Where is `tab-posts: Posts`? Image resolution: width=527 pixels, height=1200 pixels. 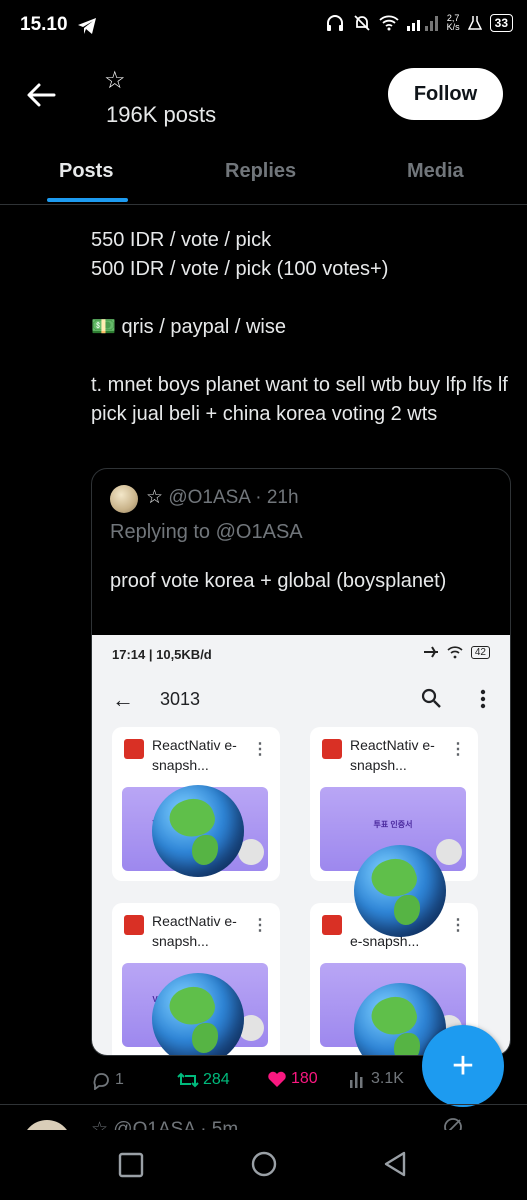
tab-posts: Posts is located at coordinates (86, 171).